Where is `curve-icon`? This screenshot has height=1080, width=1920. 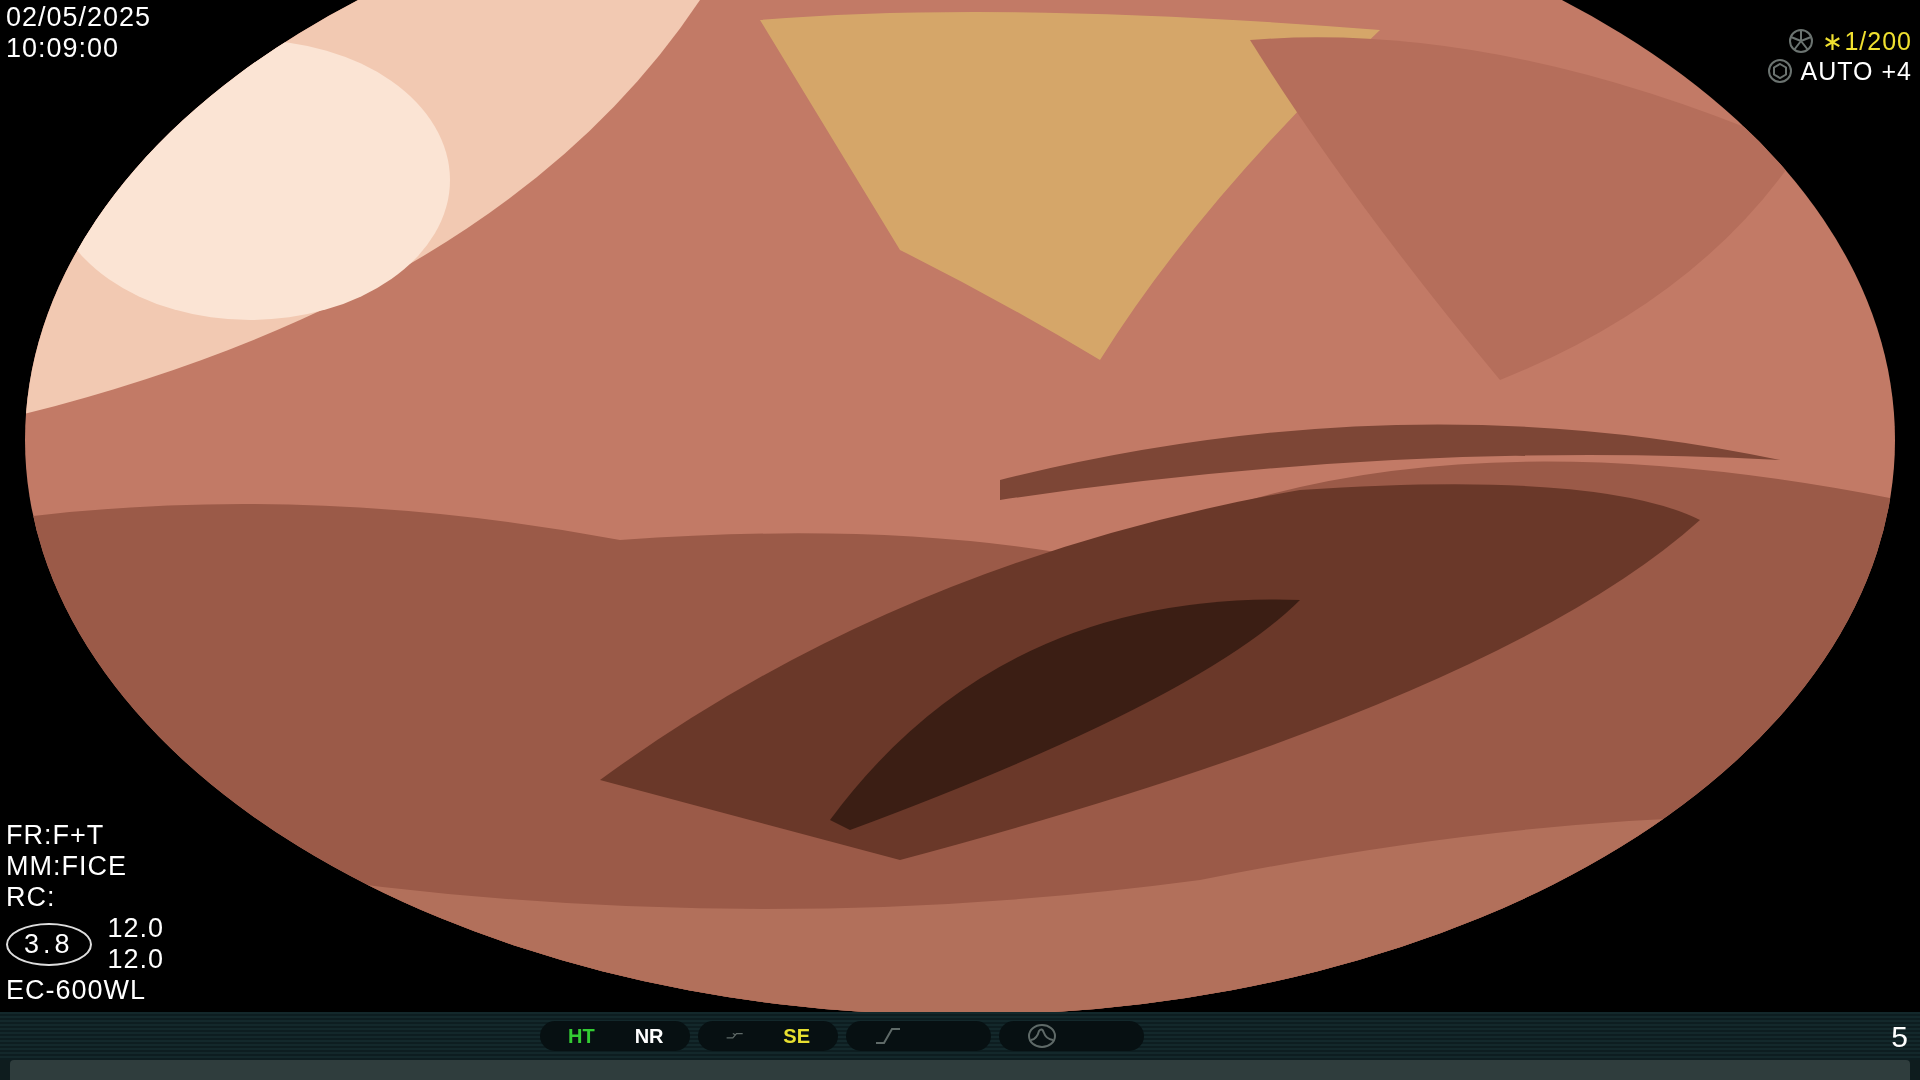 curve-icon is located at coordinates (735, 1036).